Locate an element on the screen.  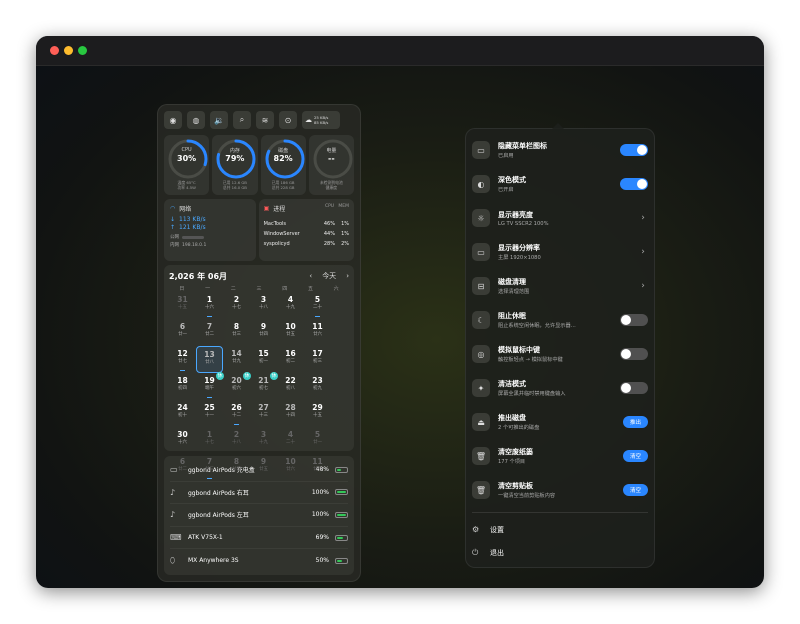
calendar-day: 12 廿七 is located at coordinates (182, 359).